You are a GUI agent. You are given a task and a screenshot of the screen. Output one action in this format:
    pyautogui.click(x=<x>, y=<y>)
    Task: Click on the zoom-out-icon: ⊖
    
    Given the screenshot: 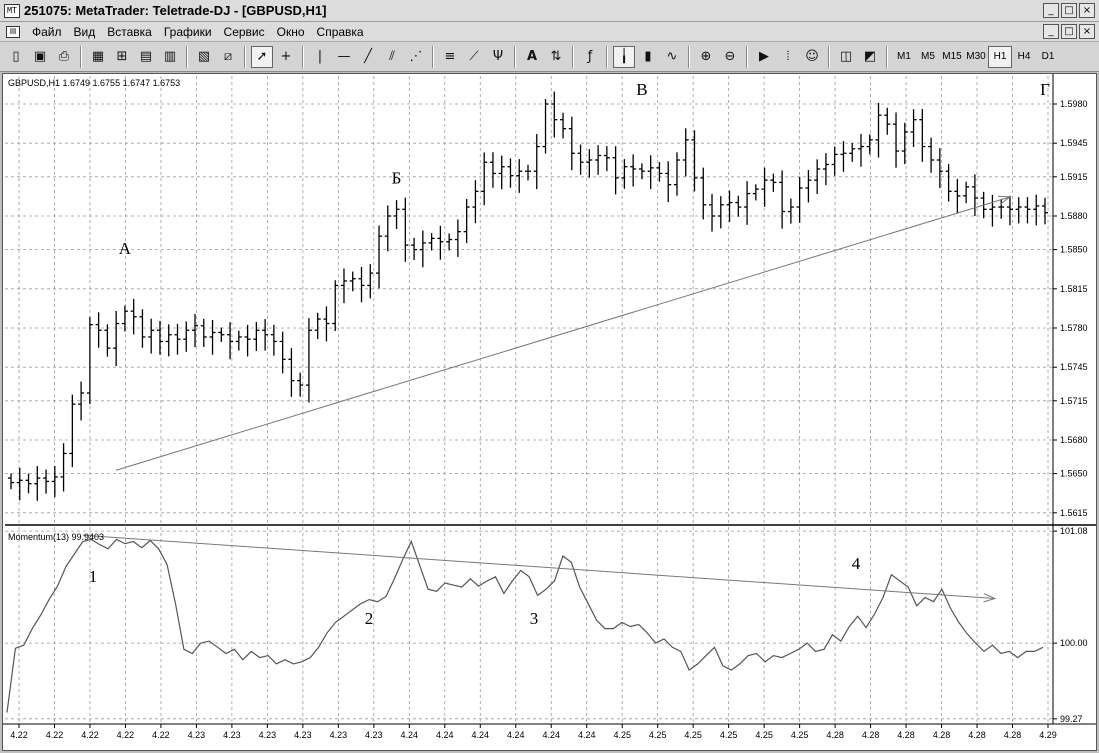 What is the action you would take?
    pyautogui.click(x=730, y=57)
    